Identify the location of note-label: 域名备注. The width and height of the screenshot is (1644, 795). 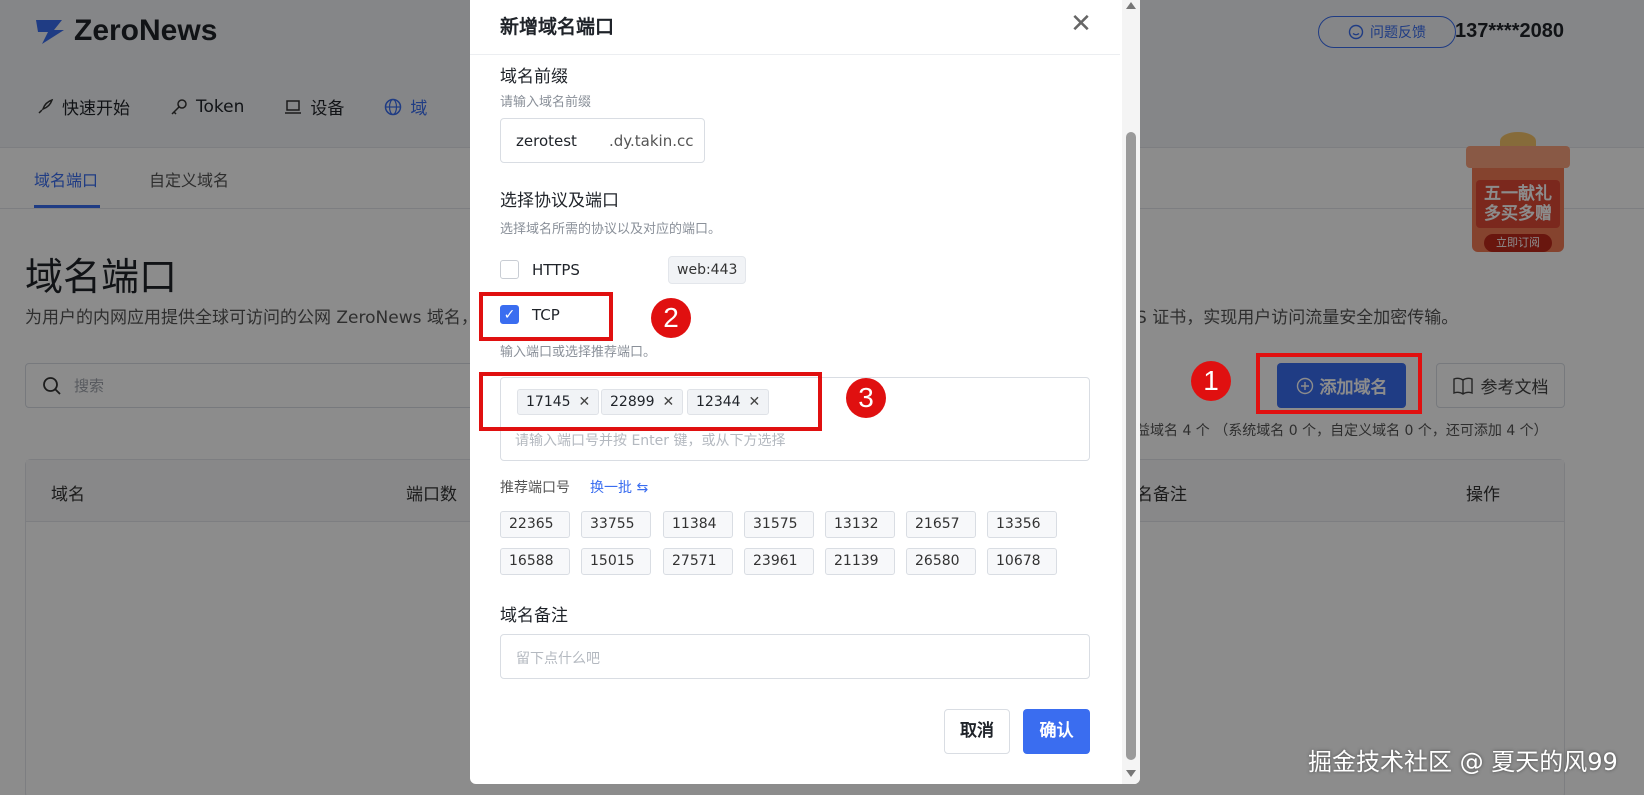
(534, 616).